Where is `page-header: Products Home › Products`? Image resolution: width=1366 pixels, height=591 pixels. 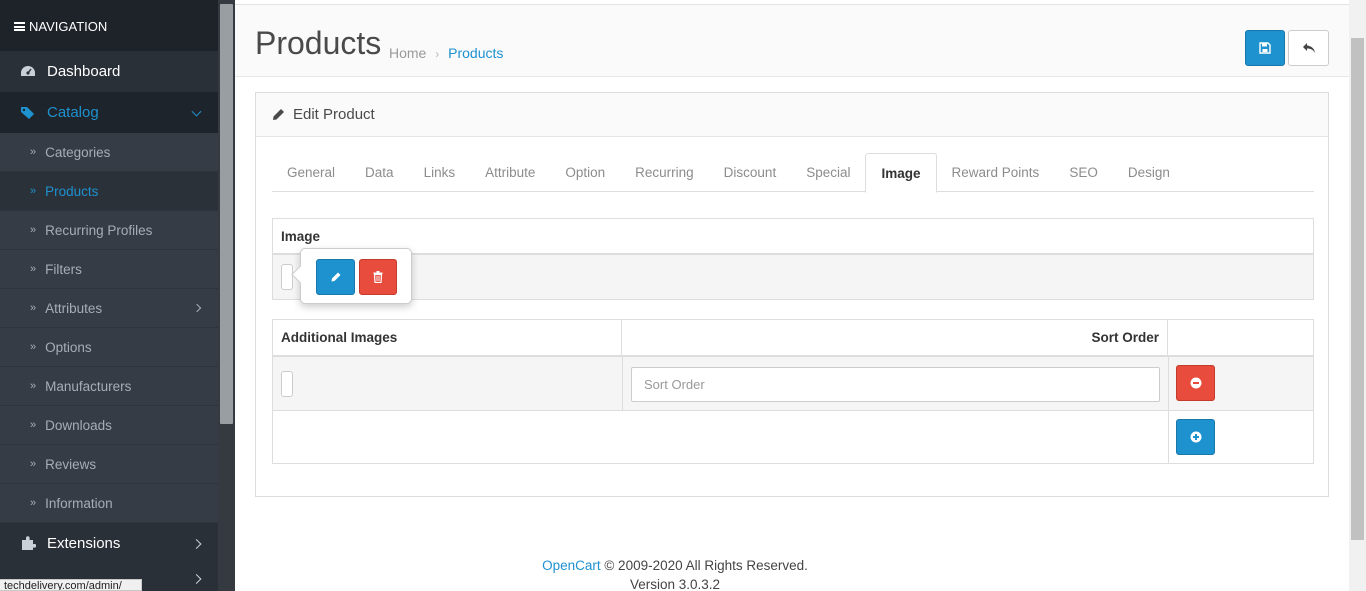
page-header: Products Home › Products is located at coordinates (792, 41).